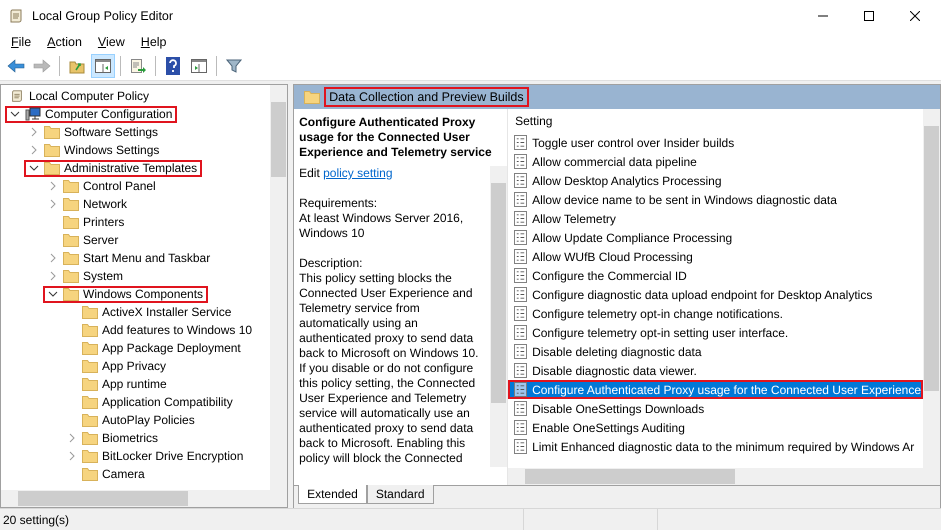 This screenshot has width=941, height=530. I want to click on tree-item: Local Computer Policy, so click(79, 96).